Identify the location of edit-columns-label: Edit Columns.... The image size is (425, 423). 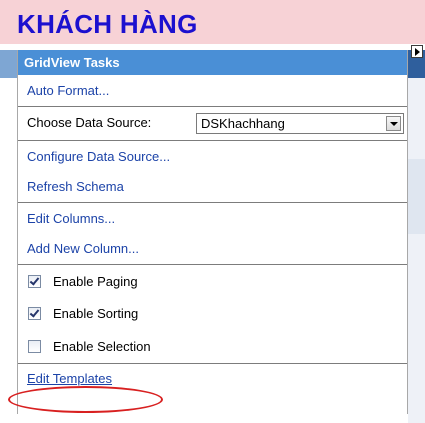
(71, 218).